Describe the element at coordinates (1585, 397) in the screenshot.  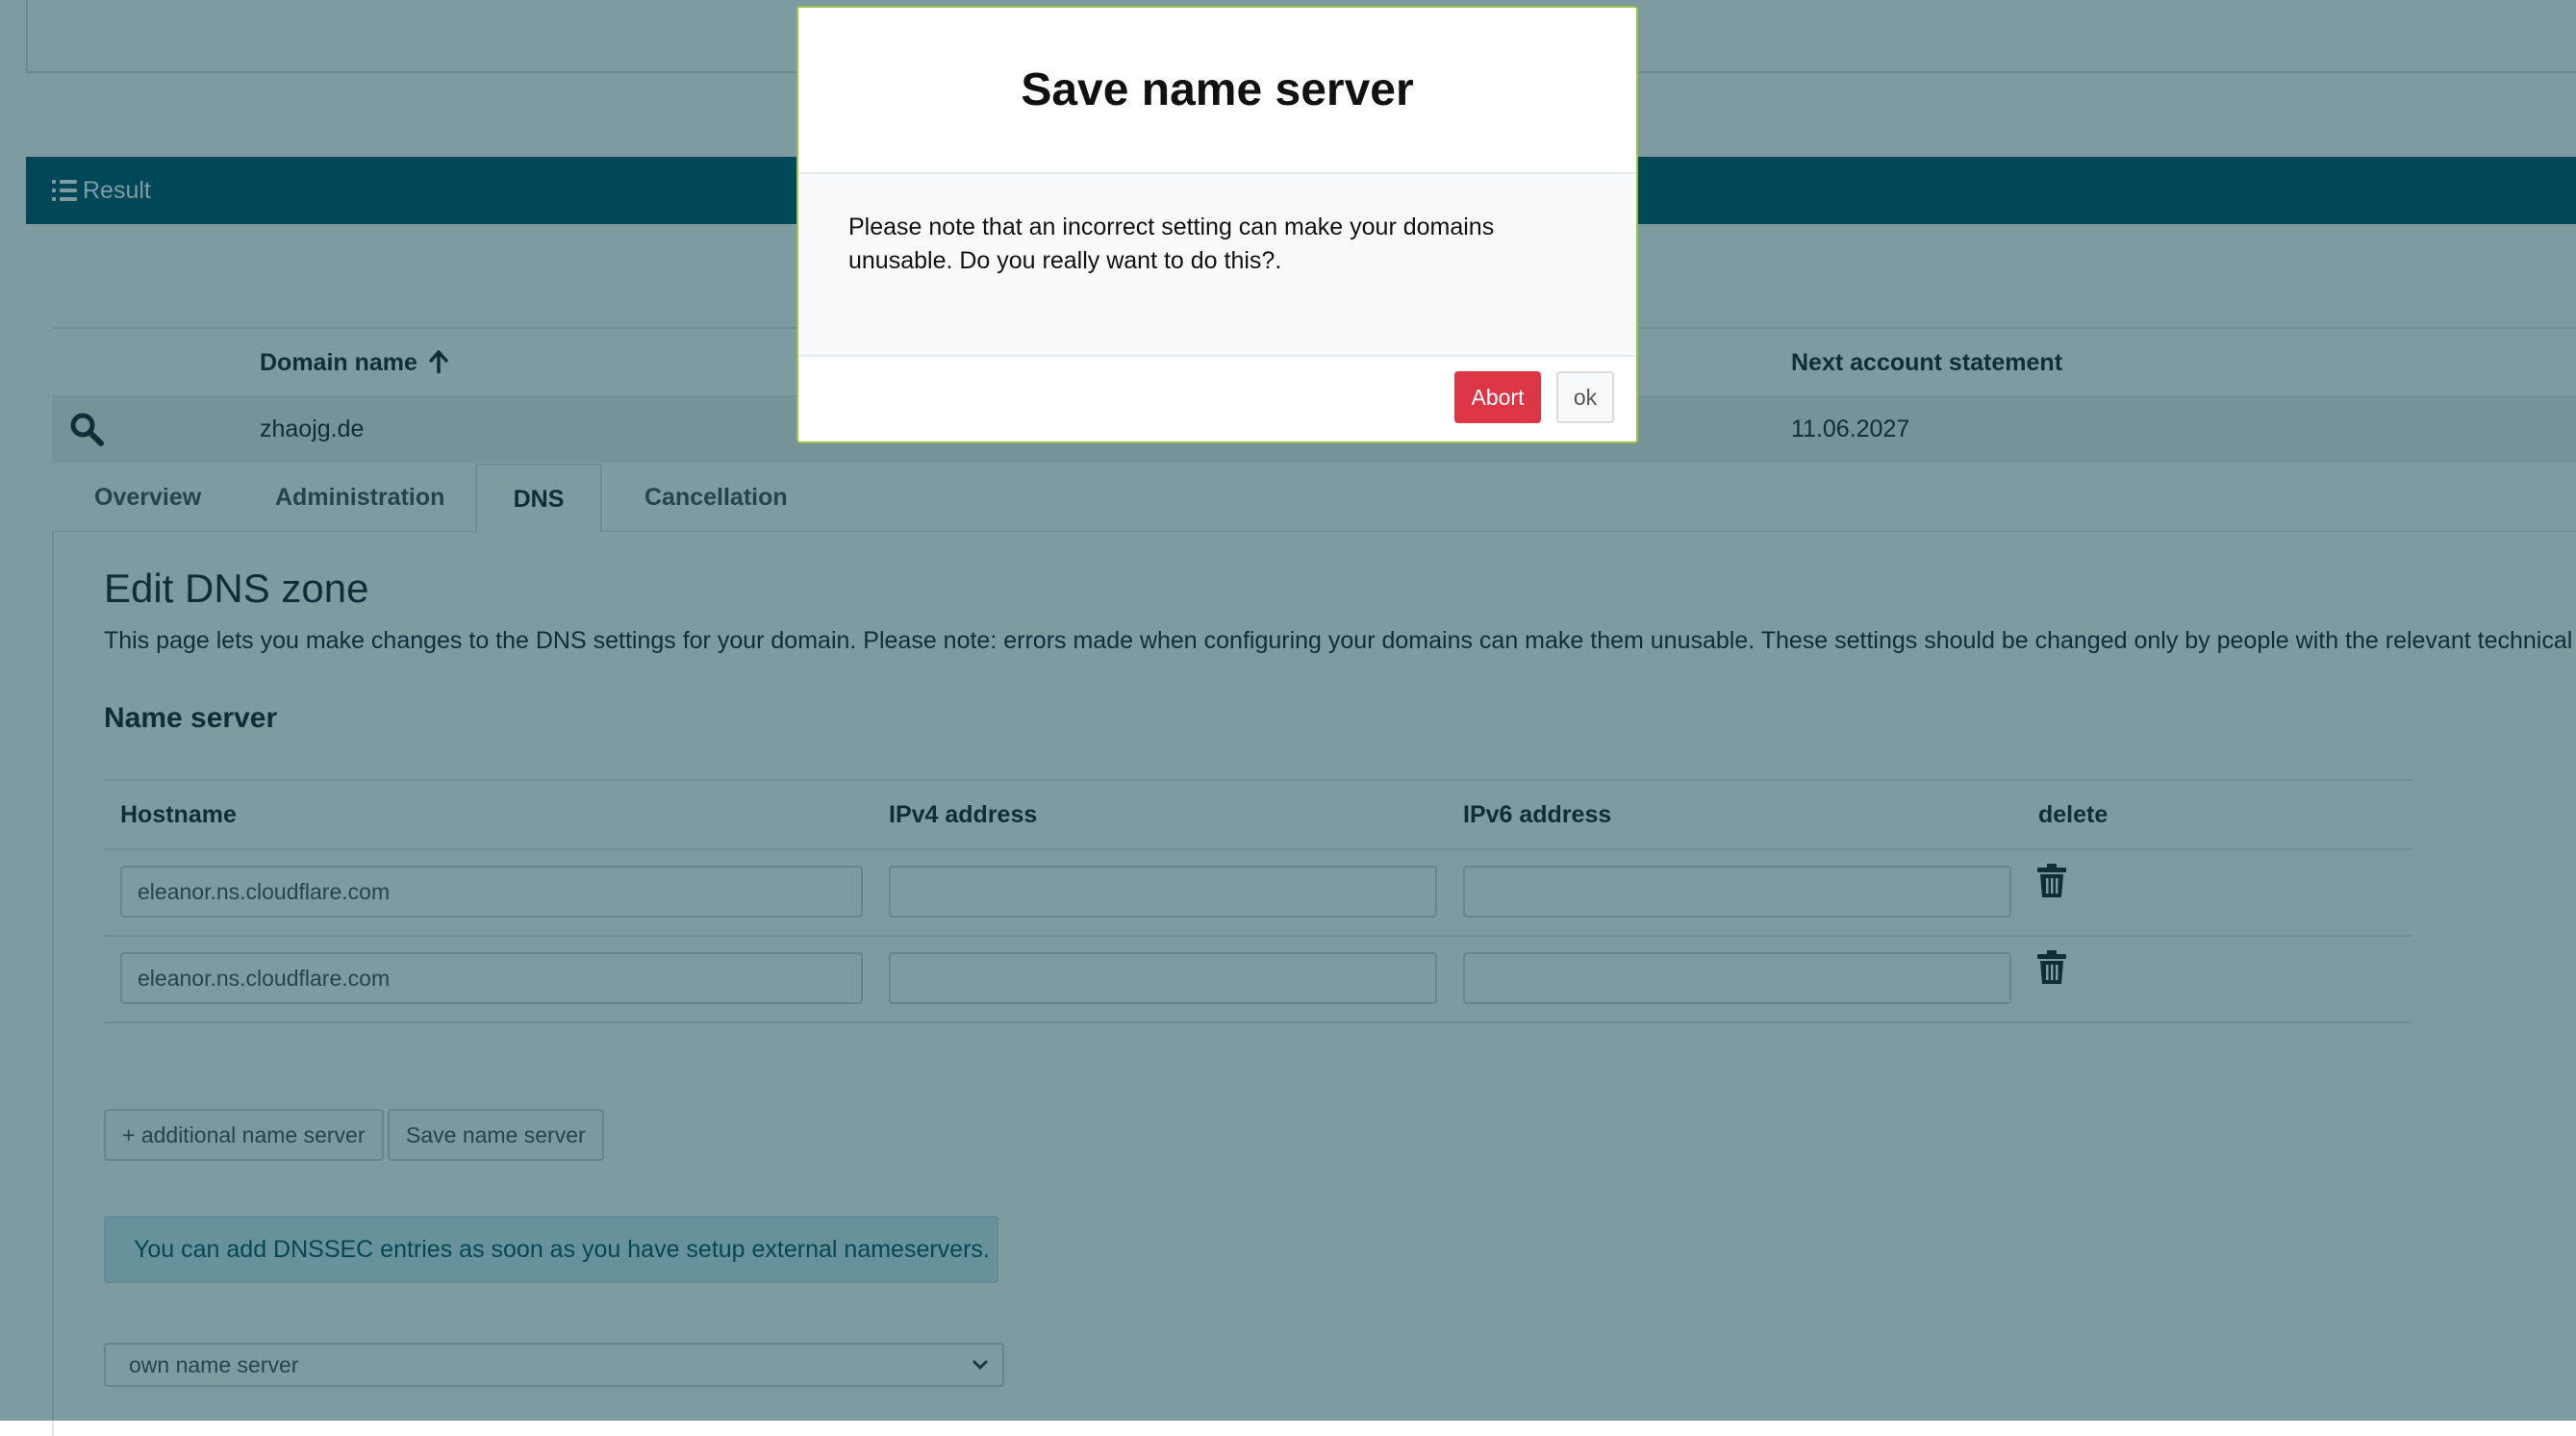
I see `ok-button: ok` at that location.